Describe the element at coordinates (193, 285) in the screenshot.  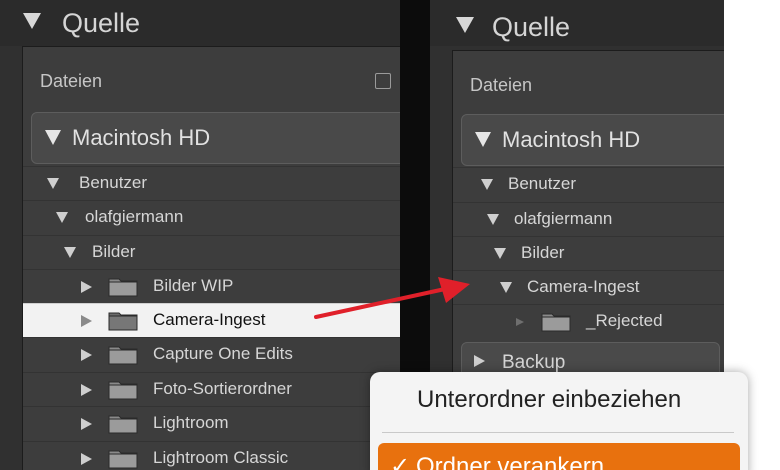
I see `folder-label: Bilder WIP` at that location.